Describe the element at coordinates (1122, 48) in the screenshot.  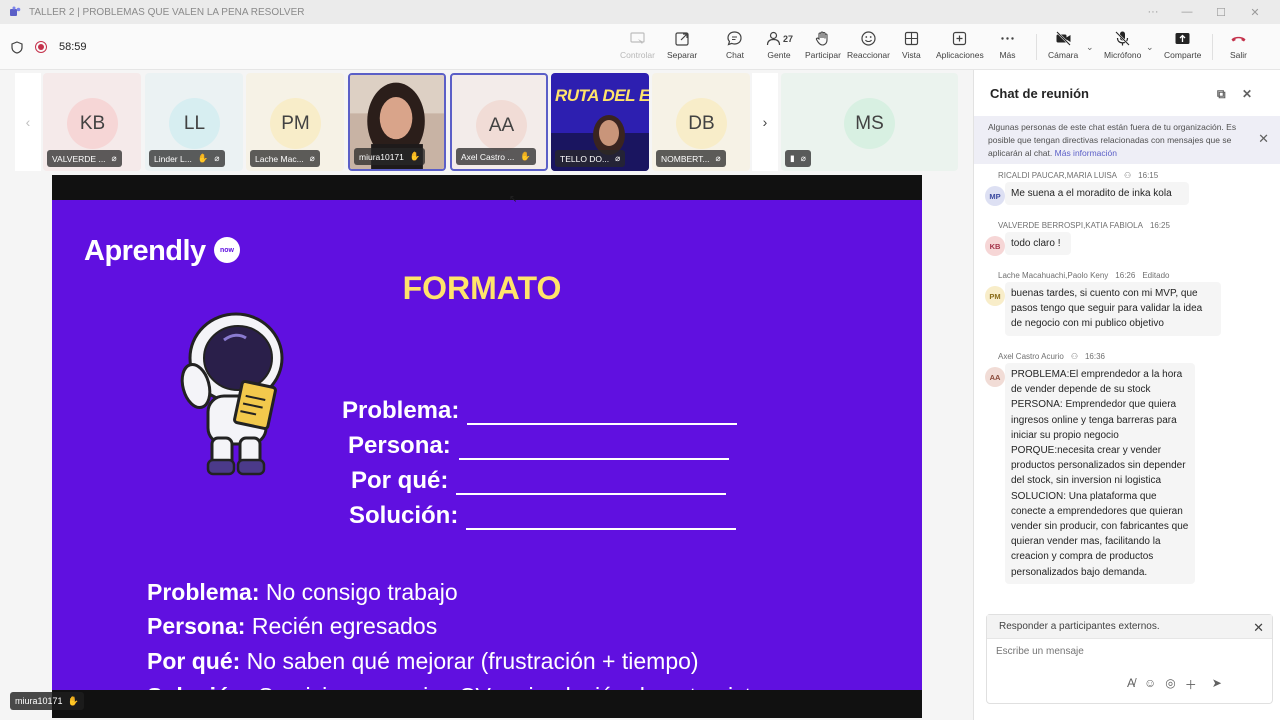
I see `microphone-button: Micrófono` at that location.